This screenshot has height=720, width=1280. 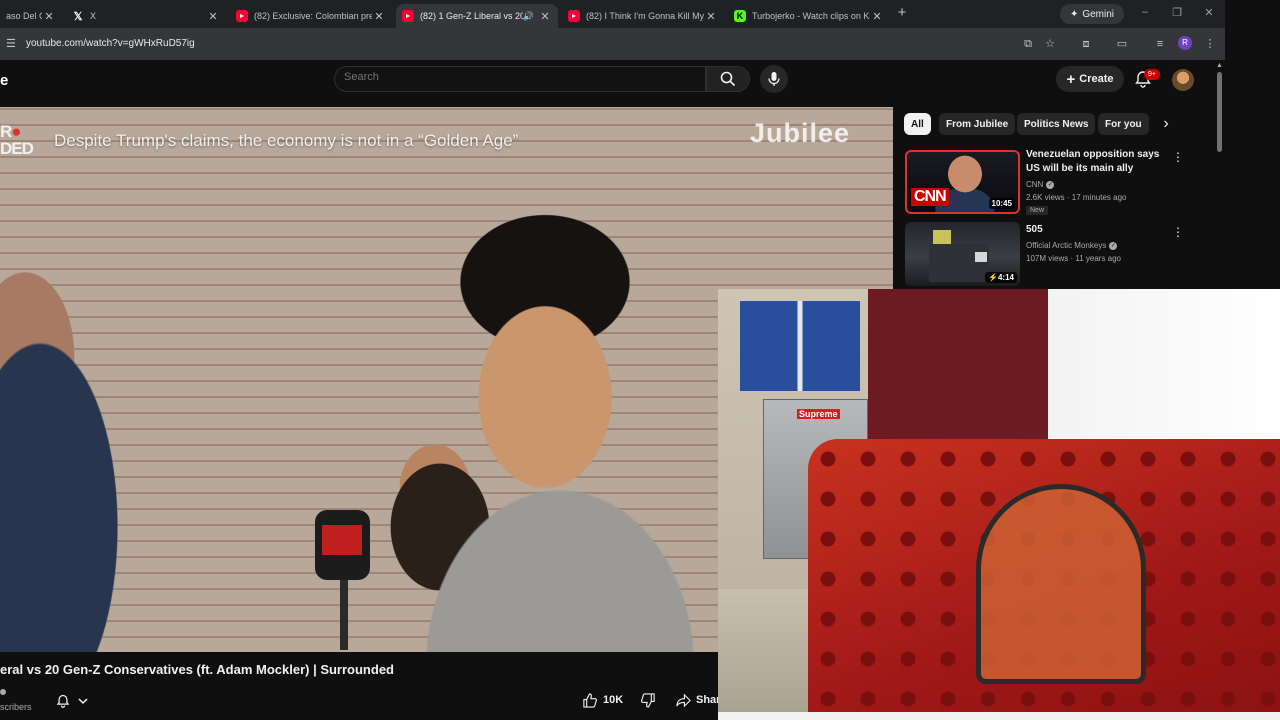 What do you see at coordinates (1252, 145) in the screenshot?
I see `right-gutter` at bounding box center [1252, 145].